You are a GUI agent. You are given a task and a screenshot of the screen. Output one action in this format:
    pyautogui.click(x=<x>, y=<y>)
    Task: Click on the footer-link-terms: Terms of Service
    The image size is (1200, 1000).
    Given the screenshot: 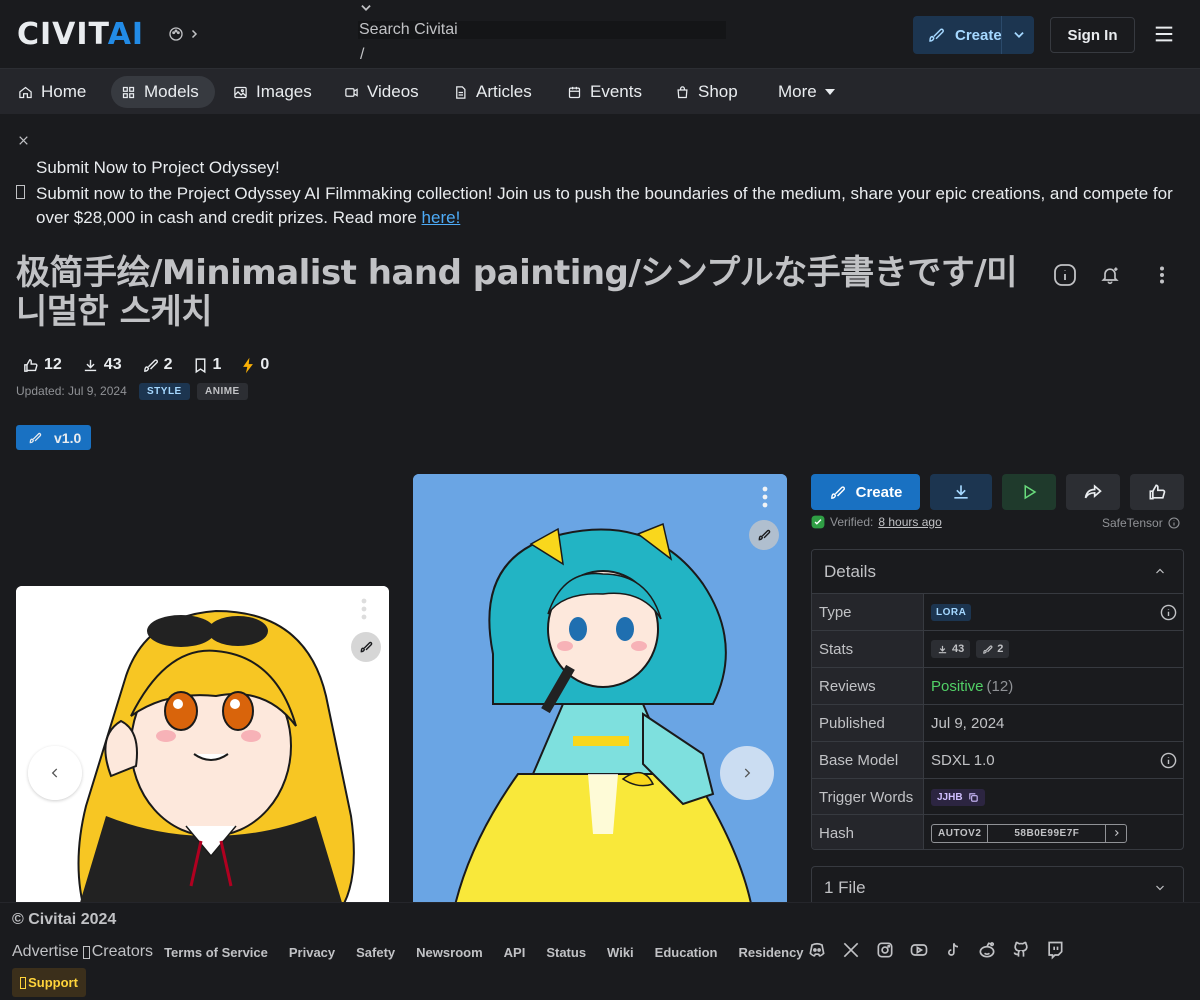 What is the action you would take?
    pyautogui.click(x=216, y=952)
    